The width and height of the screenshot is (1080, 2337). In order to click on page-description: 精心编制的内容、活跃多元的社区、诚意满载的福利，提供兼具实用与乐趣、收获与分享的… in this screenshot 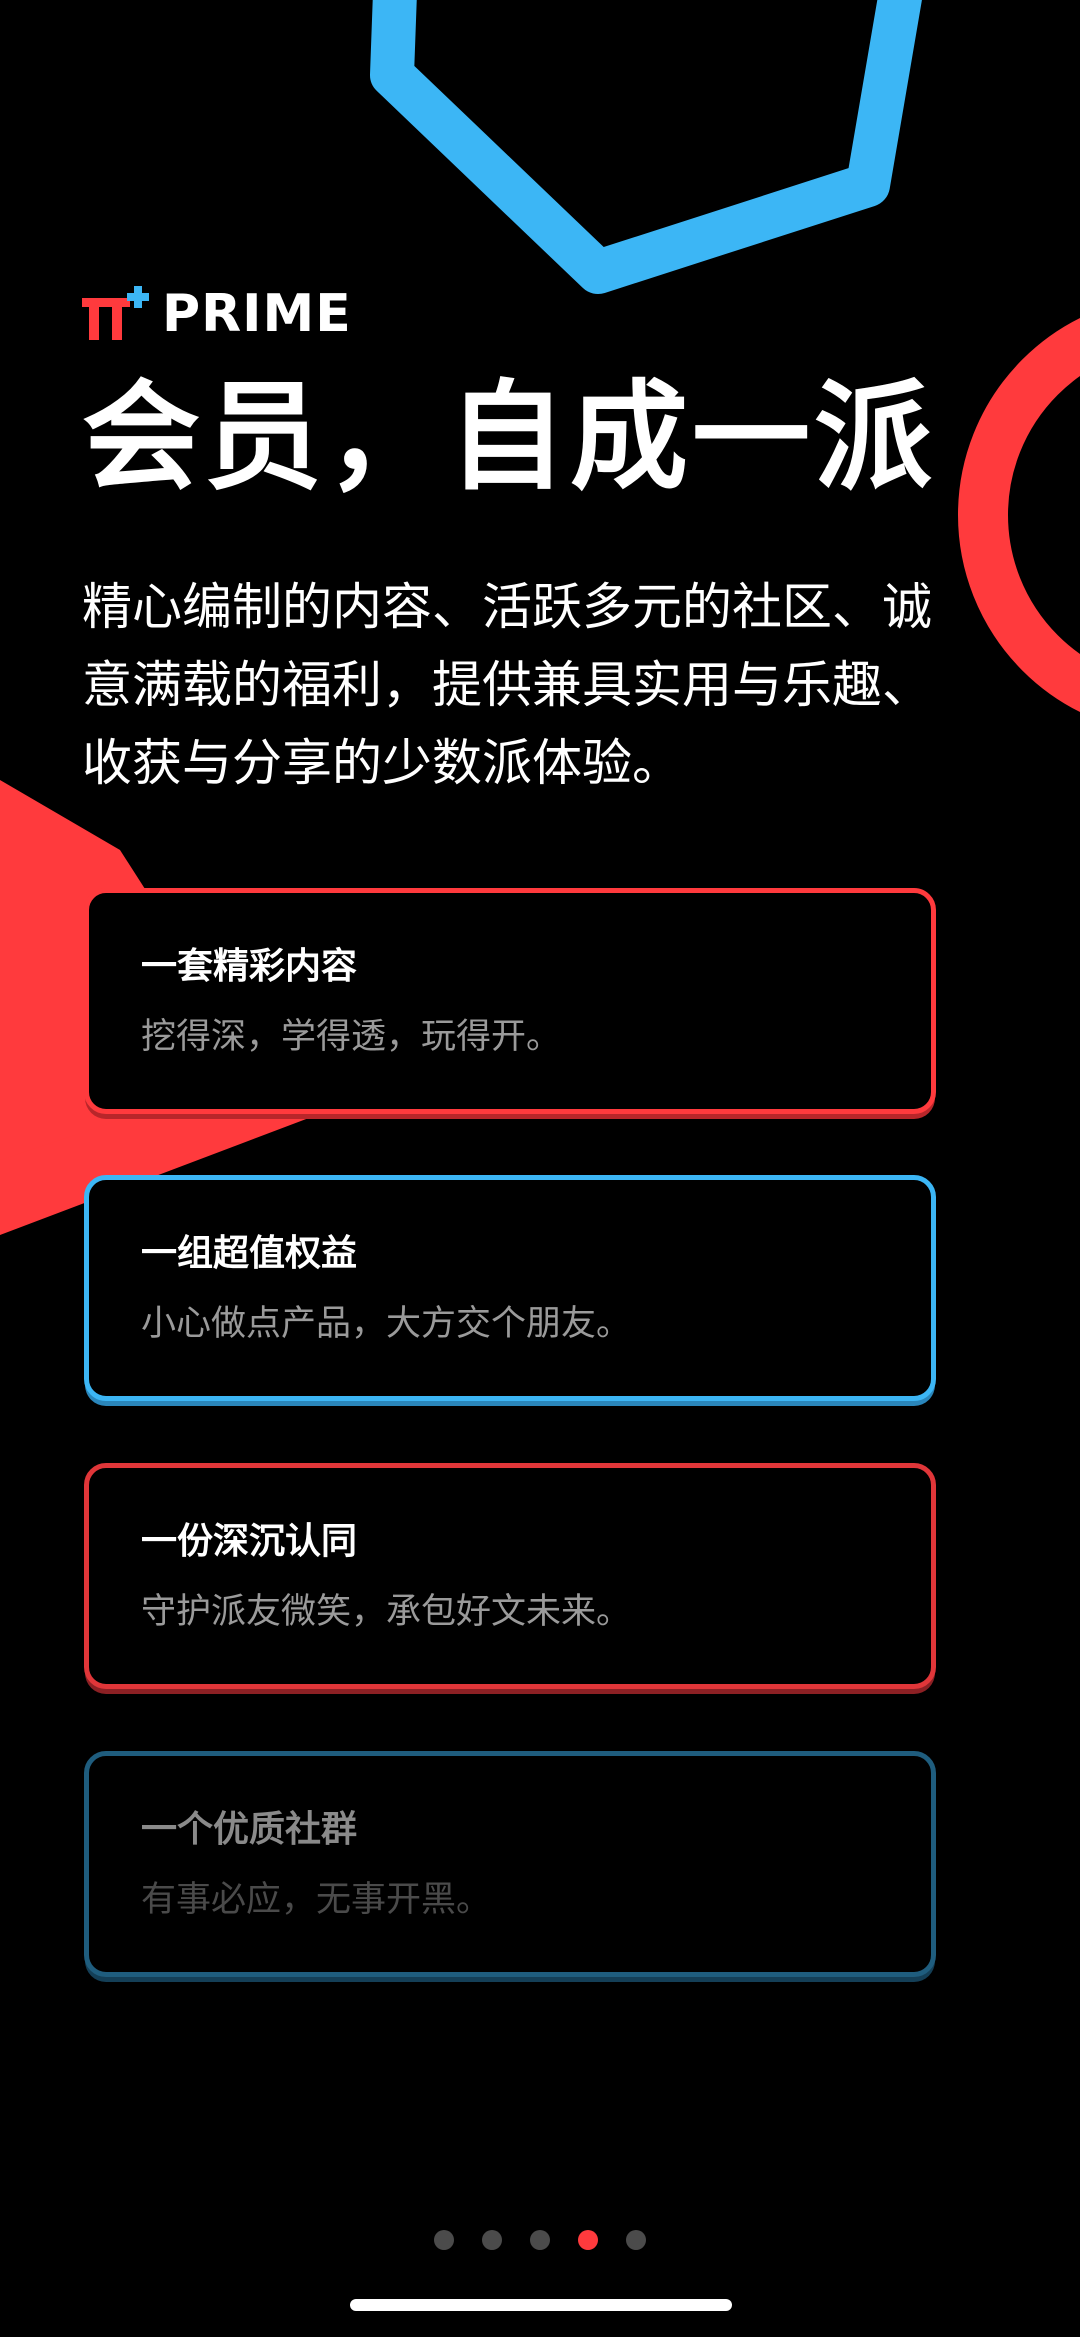, I will do `click(507, 685)`.